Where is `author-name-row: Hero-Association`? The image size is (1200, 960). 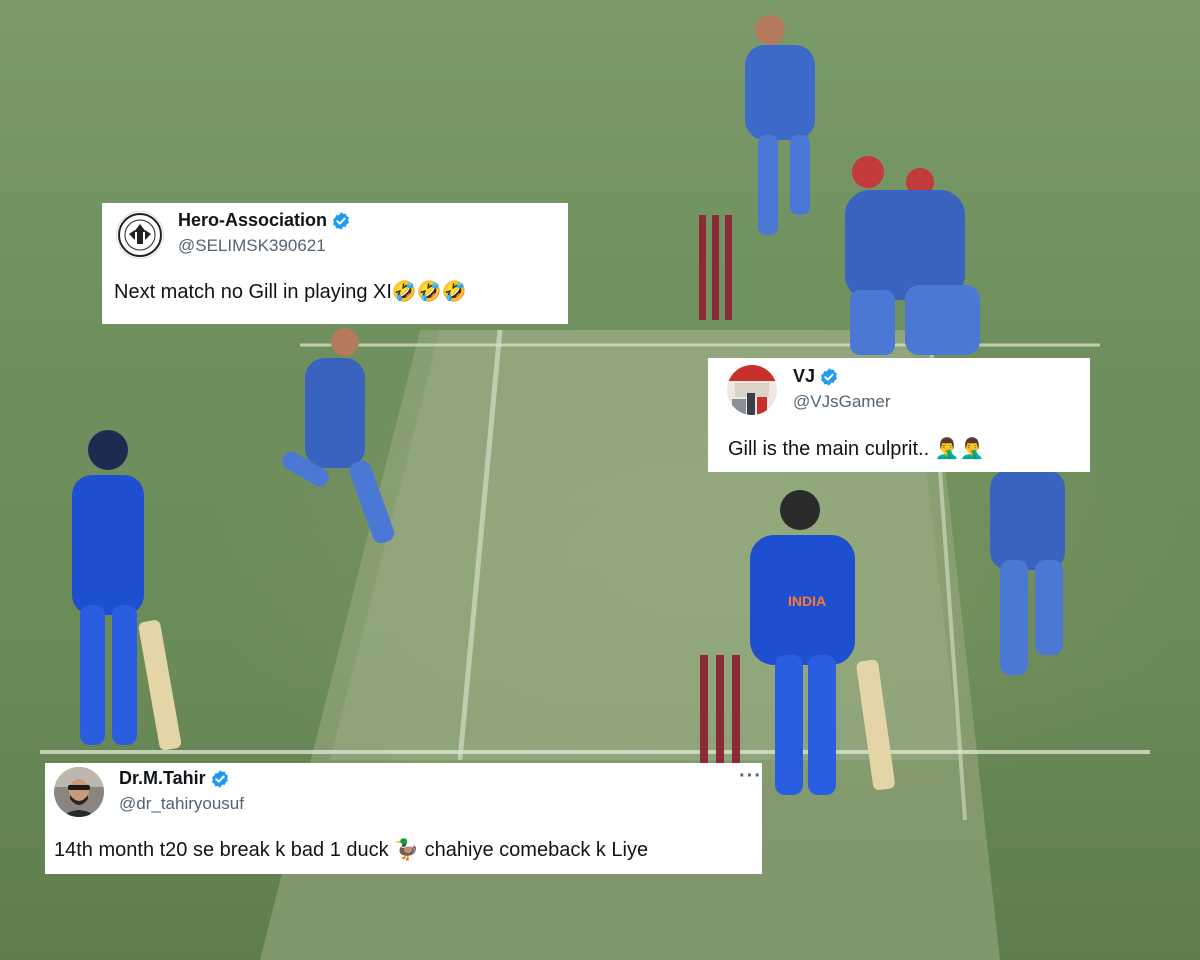
author-name-row: Hero-Association is located at coordinates (264, 220).